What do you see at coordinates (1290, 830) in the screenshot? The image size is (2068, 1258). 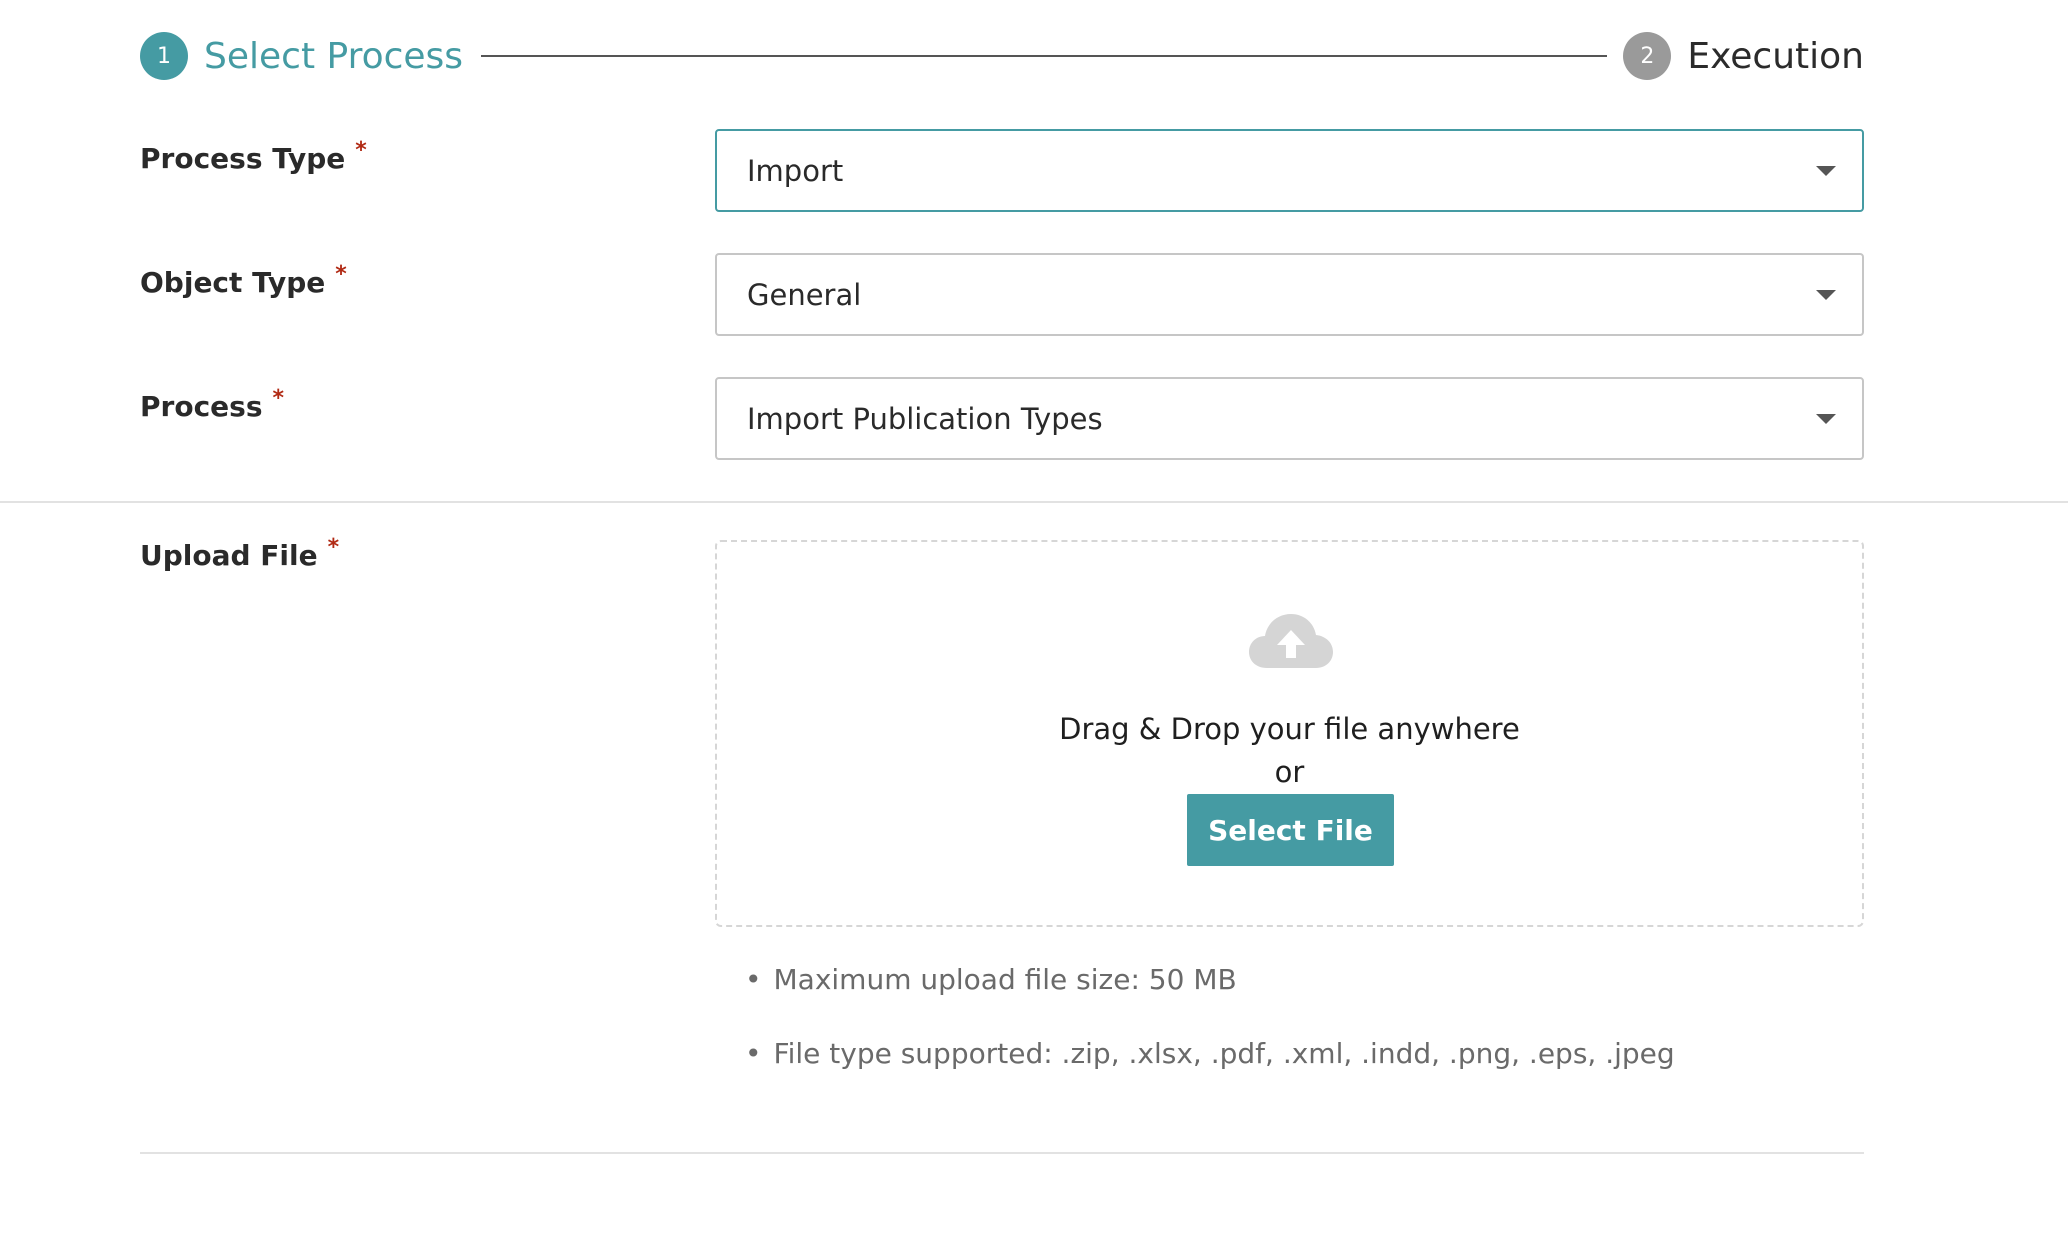 I see `select-file-button: Select File` at bounding box center [1290, 830].